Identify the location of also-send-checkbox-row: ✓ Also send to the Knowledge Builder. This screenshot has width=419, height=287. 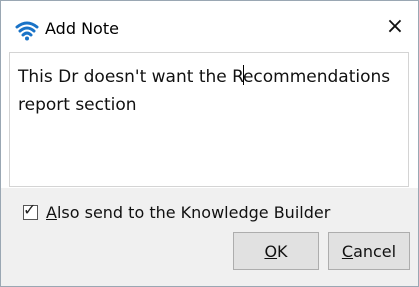
(176, 212).